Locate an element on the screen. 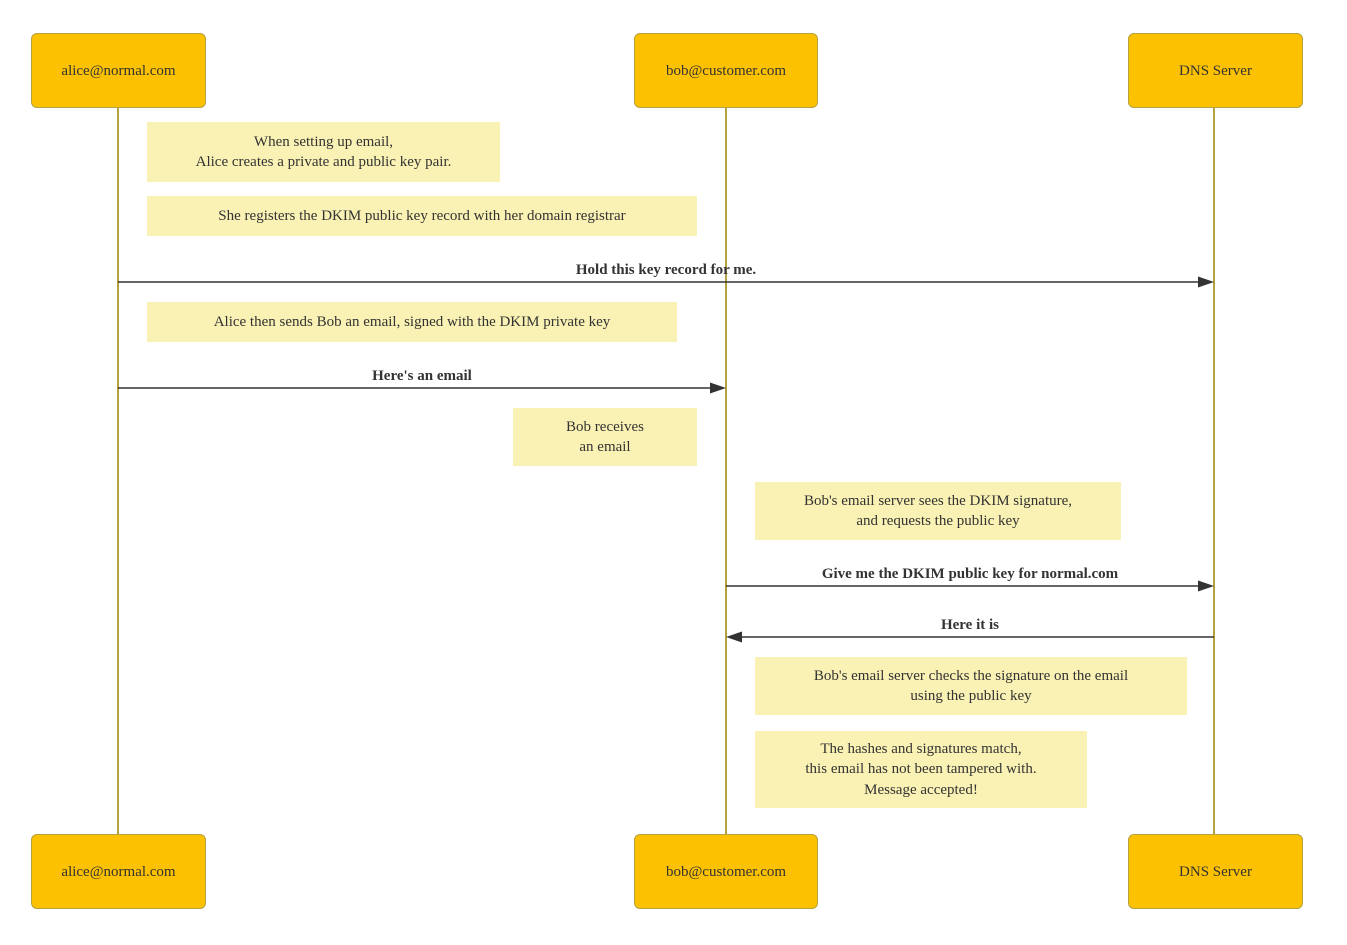 This screenshot has height=945, width=1347. participant-bob-top-label: bob@customer.com is located at coordinates (726, 70).